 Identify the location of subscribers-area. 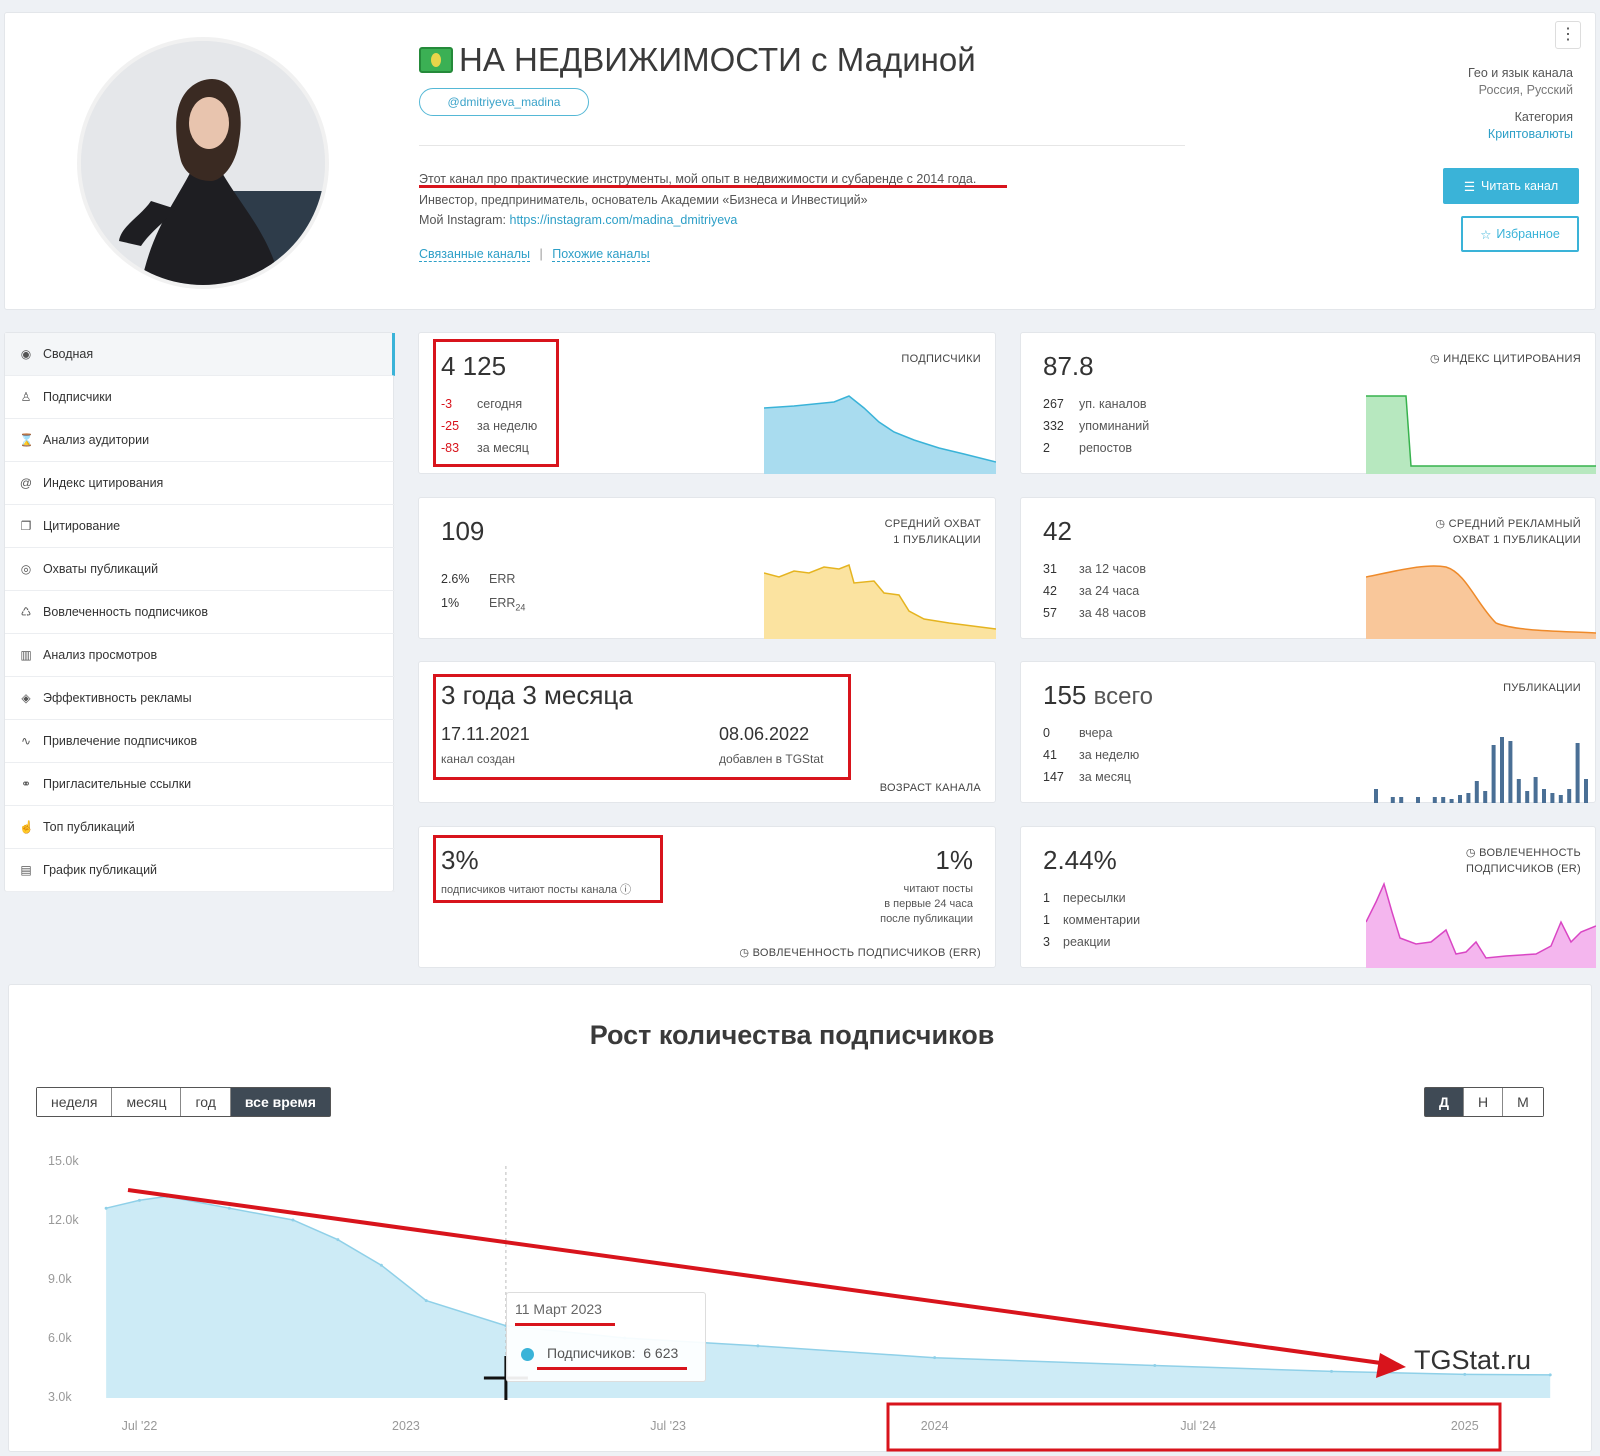
(828, 1297).